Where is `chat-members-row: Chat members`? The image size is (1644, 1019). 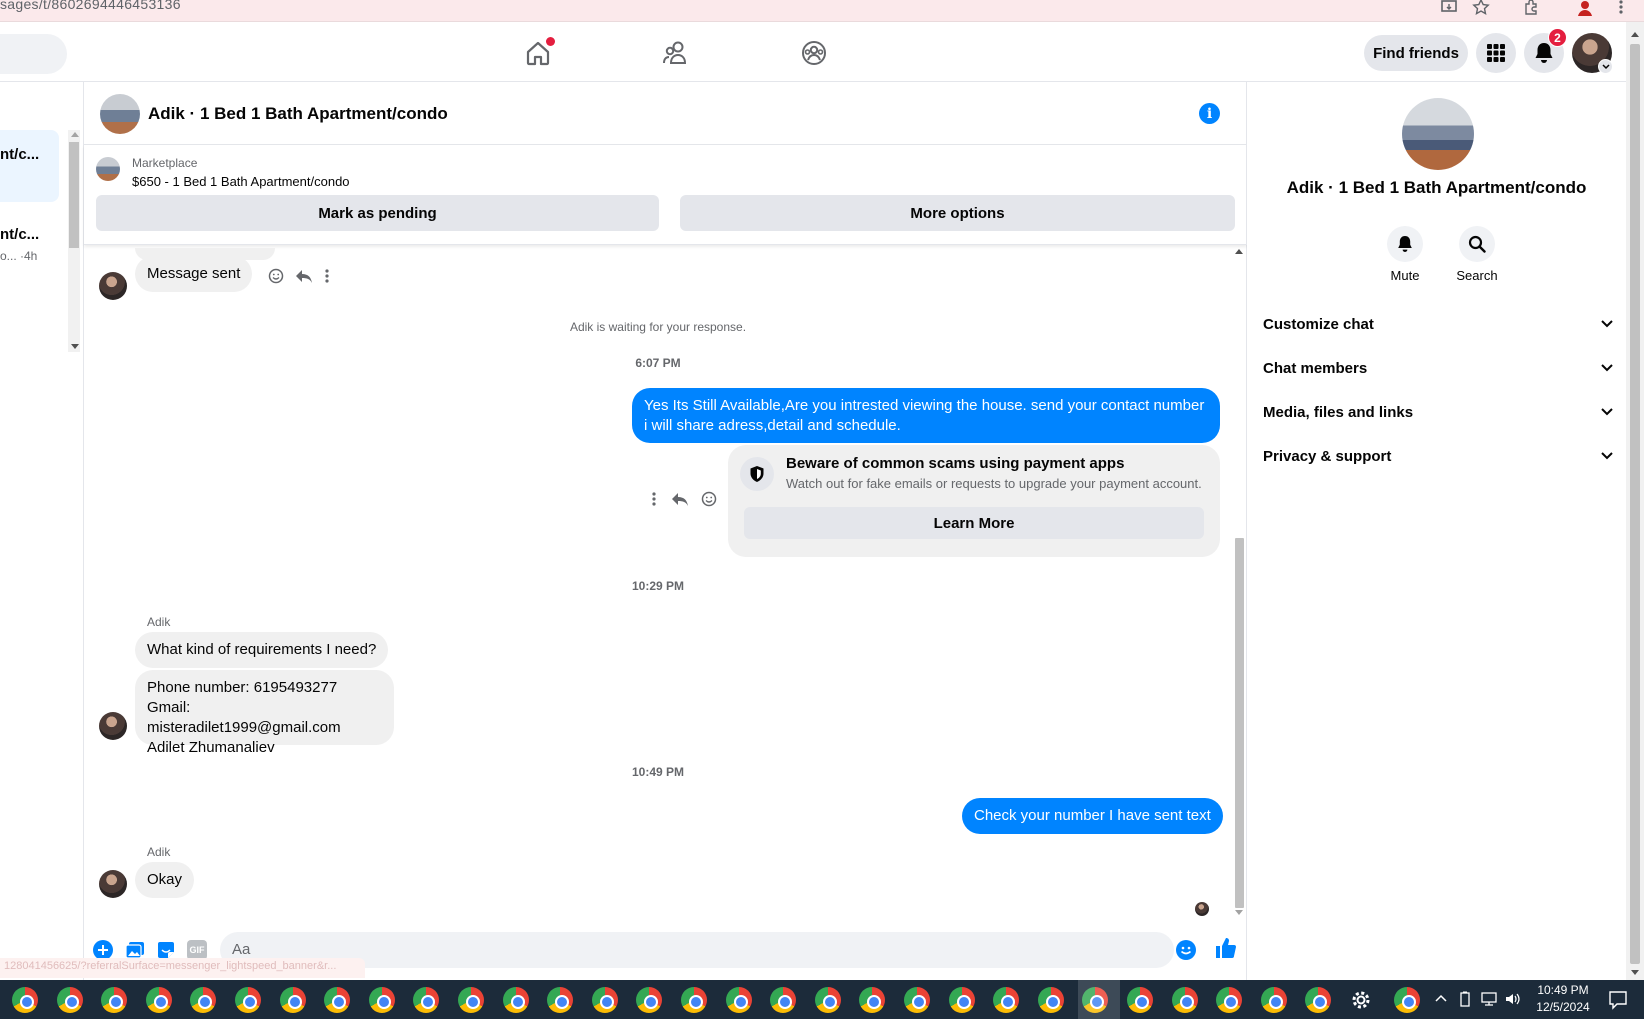 chat-members-row: Chat members is located at coordinates (1438, 368).